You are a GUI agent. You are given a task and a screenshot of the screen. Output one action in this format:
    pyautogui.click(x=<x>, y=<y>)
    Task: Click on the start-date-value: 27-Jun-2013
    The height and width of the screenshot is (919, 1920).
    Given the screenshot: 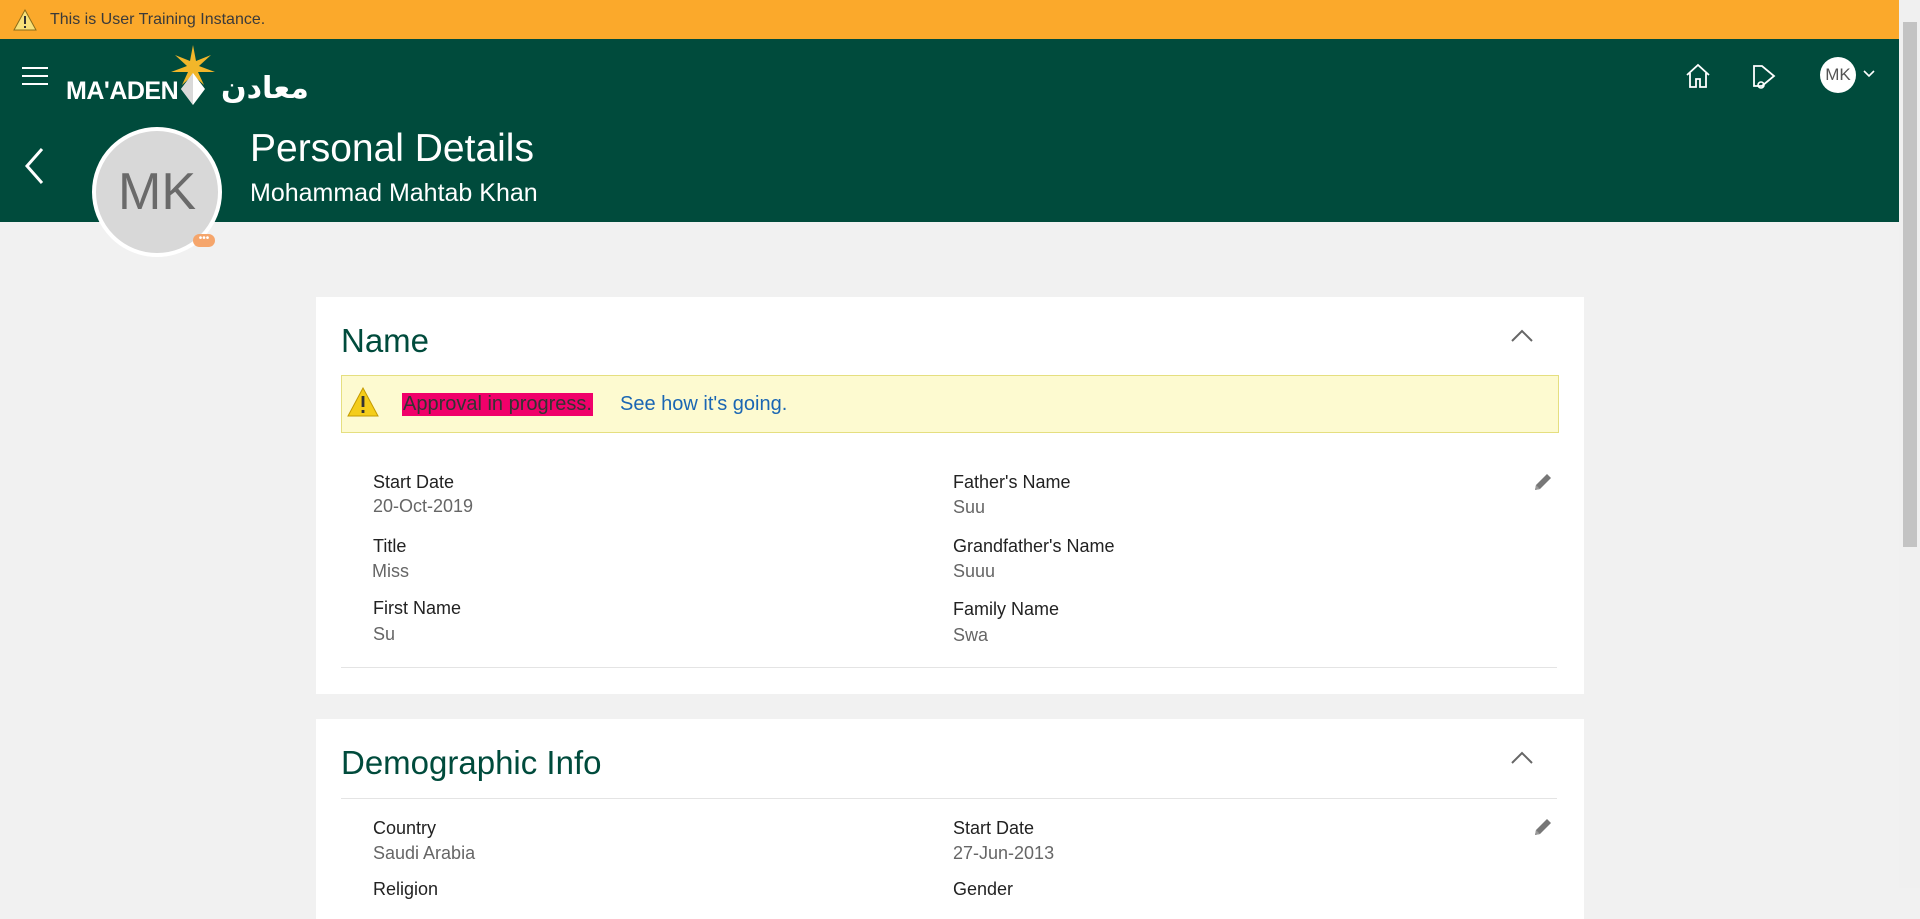 What is the action you would take?
    pyautogui.click(x=1004, y=853)
    